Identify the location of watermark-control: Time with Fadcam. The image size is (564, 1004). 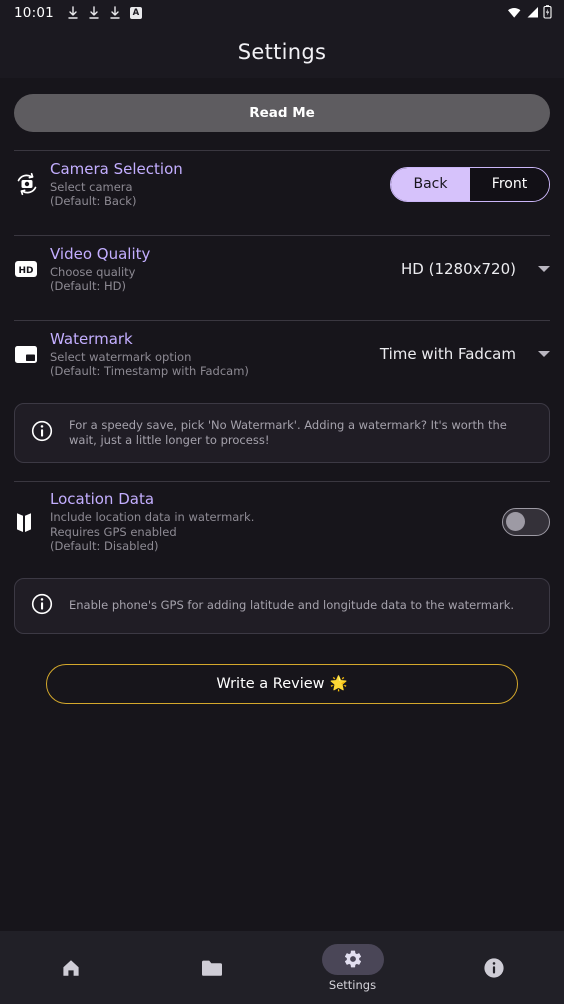
(465, 354).